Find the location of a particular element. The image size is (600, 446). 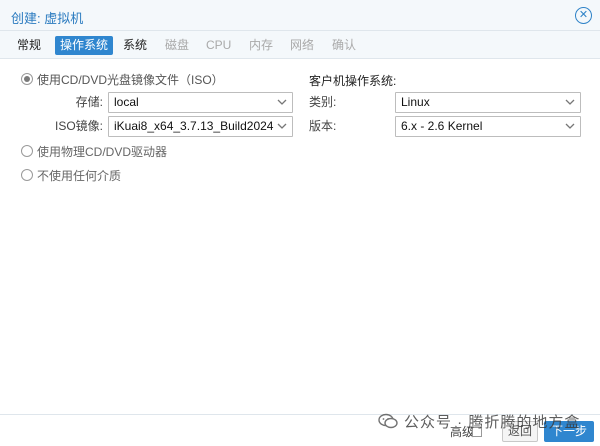

os-version-label: 版本: is located at coordinates (323, 126).